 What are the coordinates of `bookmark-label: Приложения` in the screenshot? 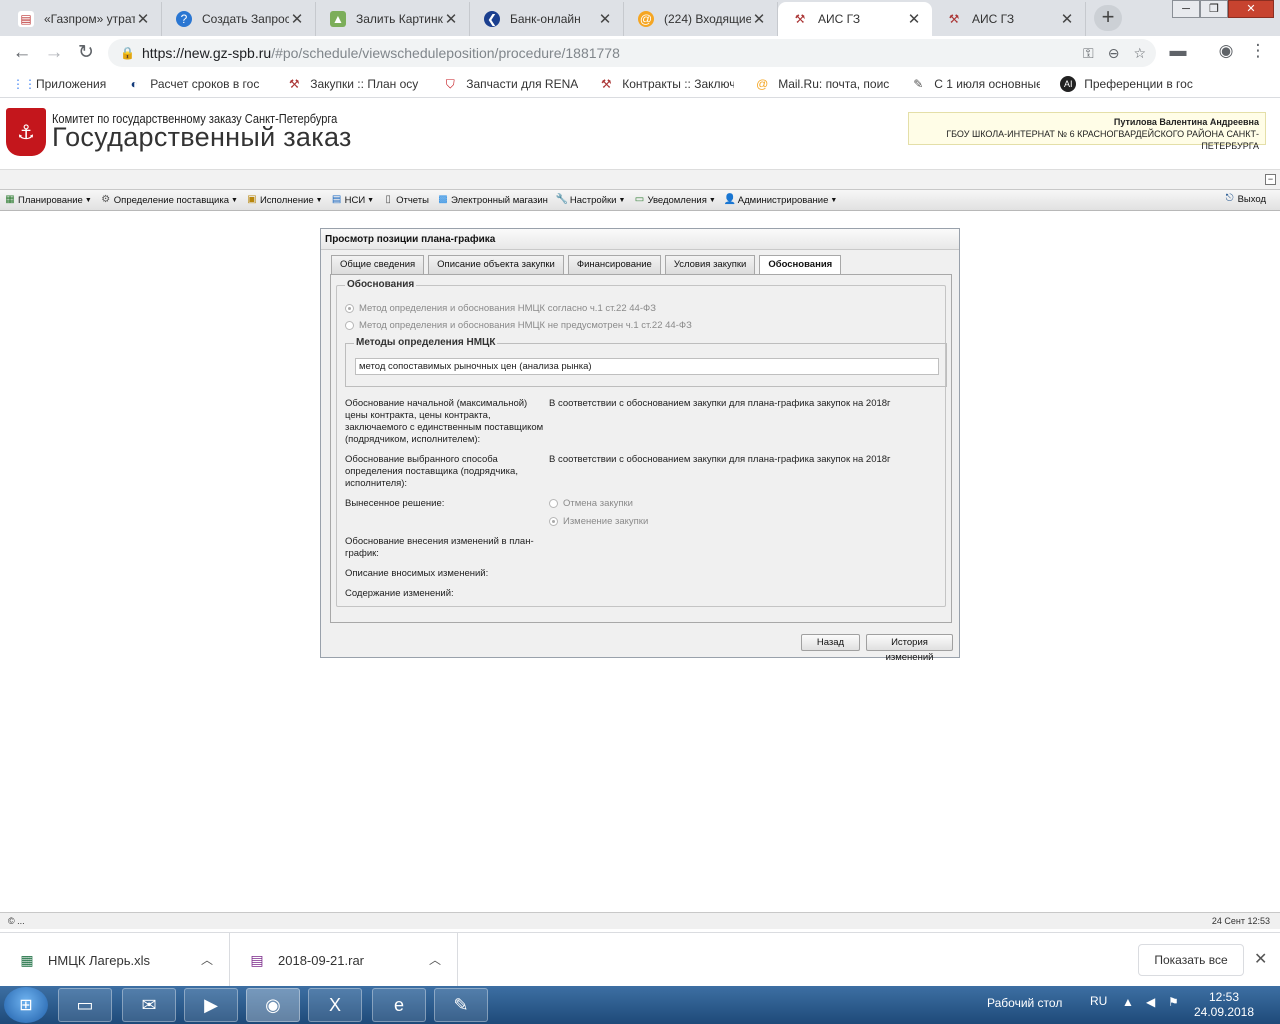 It's located at (71, 83).